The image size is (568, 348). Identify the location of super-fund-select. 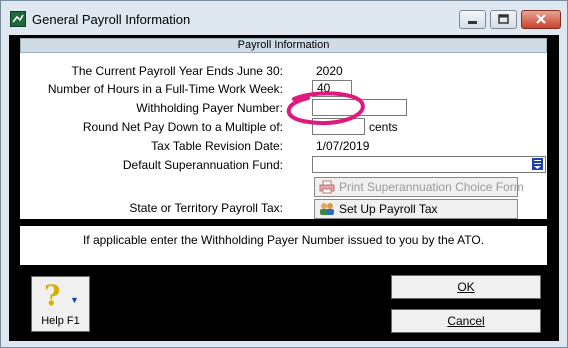
(429, 164).